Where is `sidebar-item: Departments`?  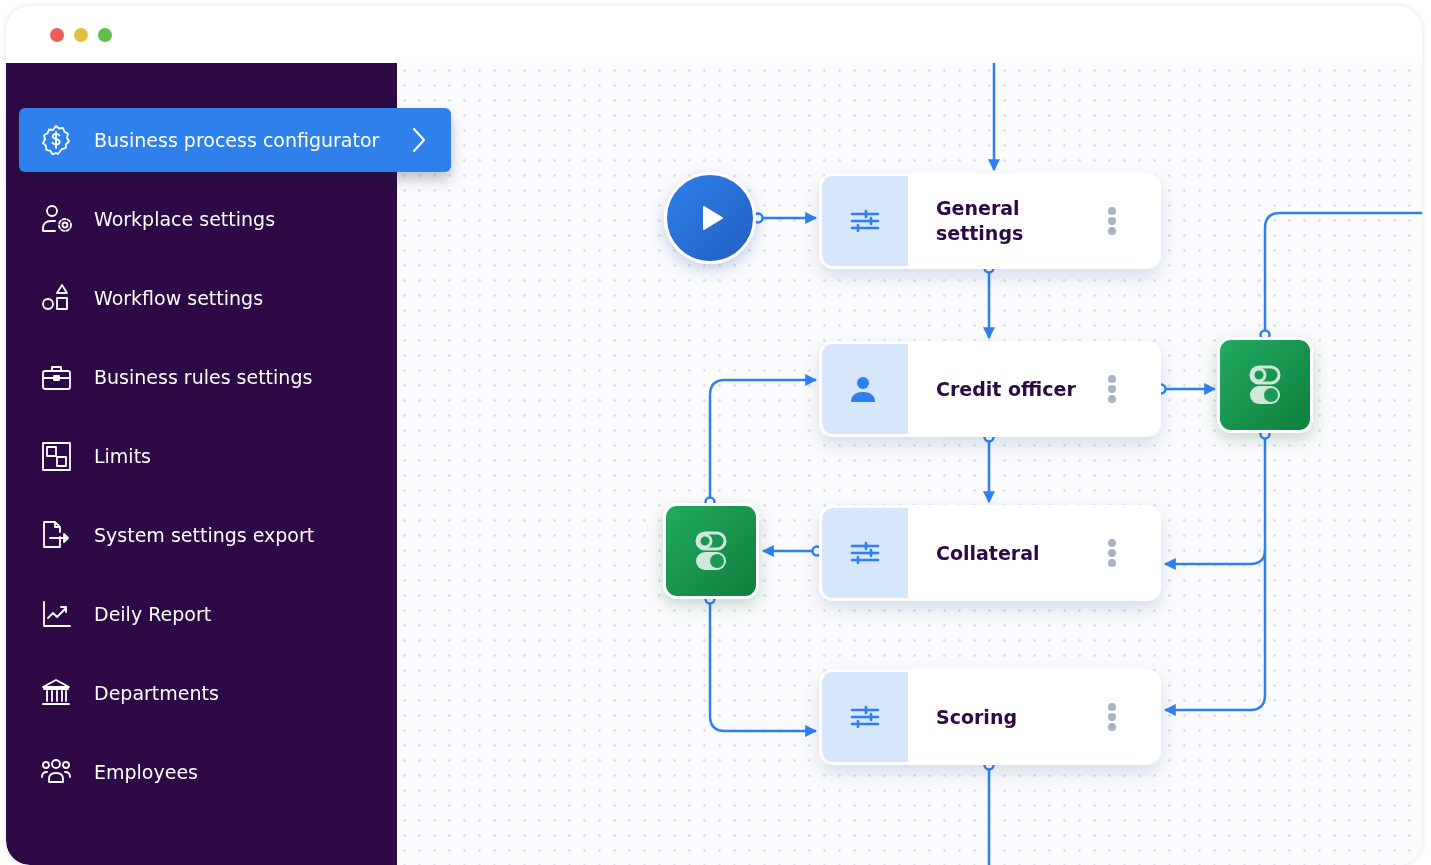 sidebar-item: Departments is located at coordinates (201, 693).